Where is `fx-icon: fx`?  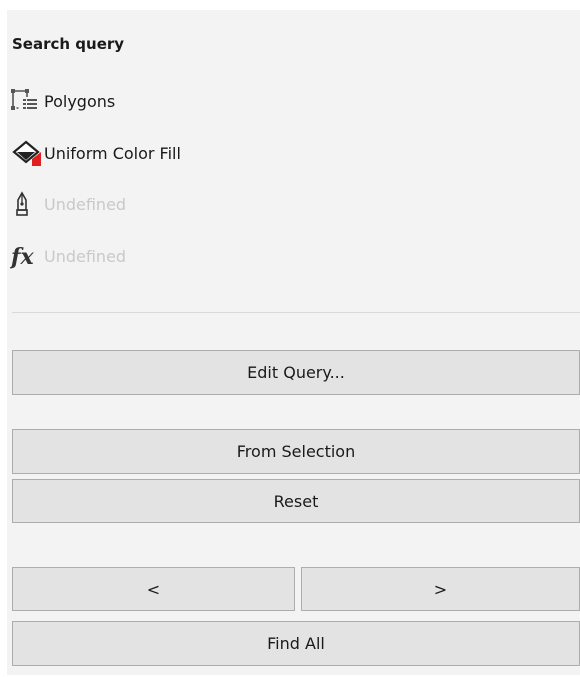 fx-icon: fx is located at coordinates (28, 256).